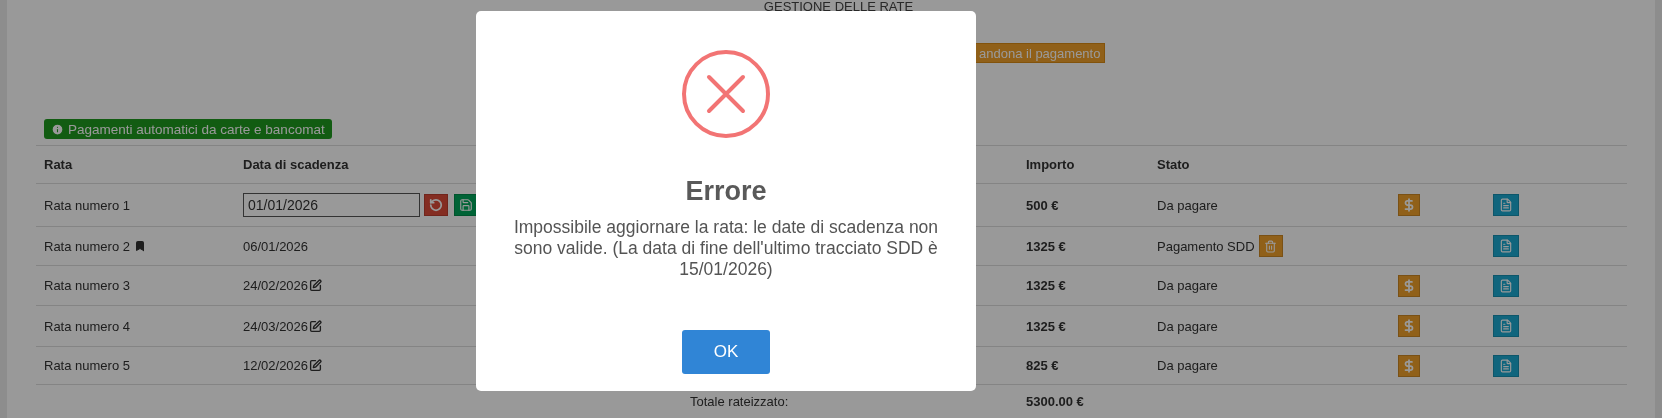 This screenshot has width=1662, height=418. I want to click on action-button: andona il pagamento, so click(1040, 53).